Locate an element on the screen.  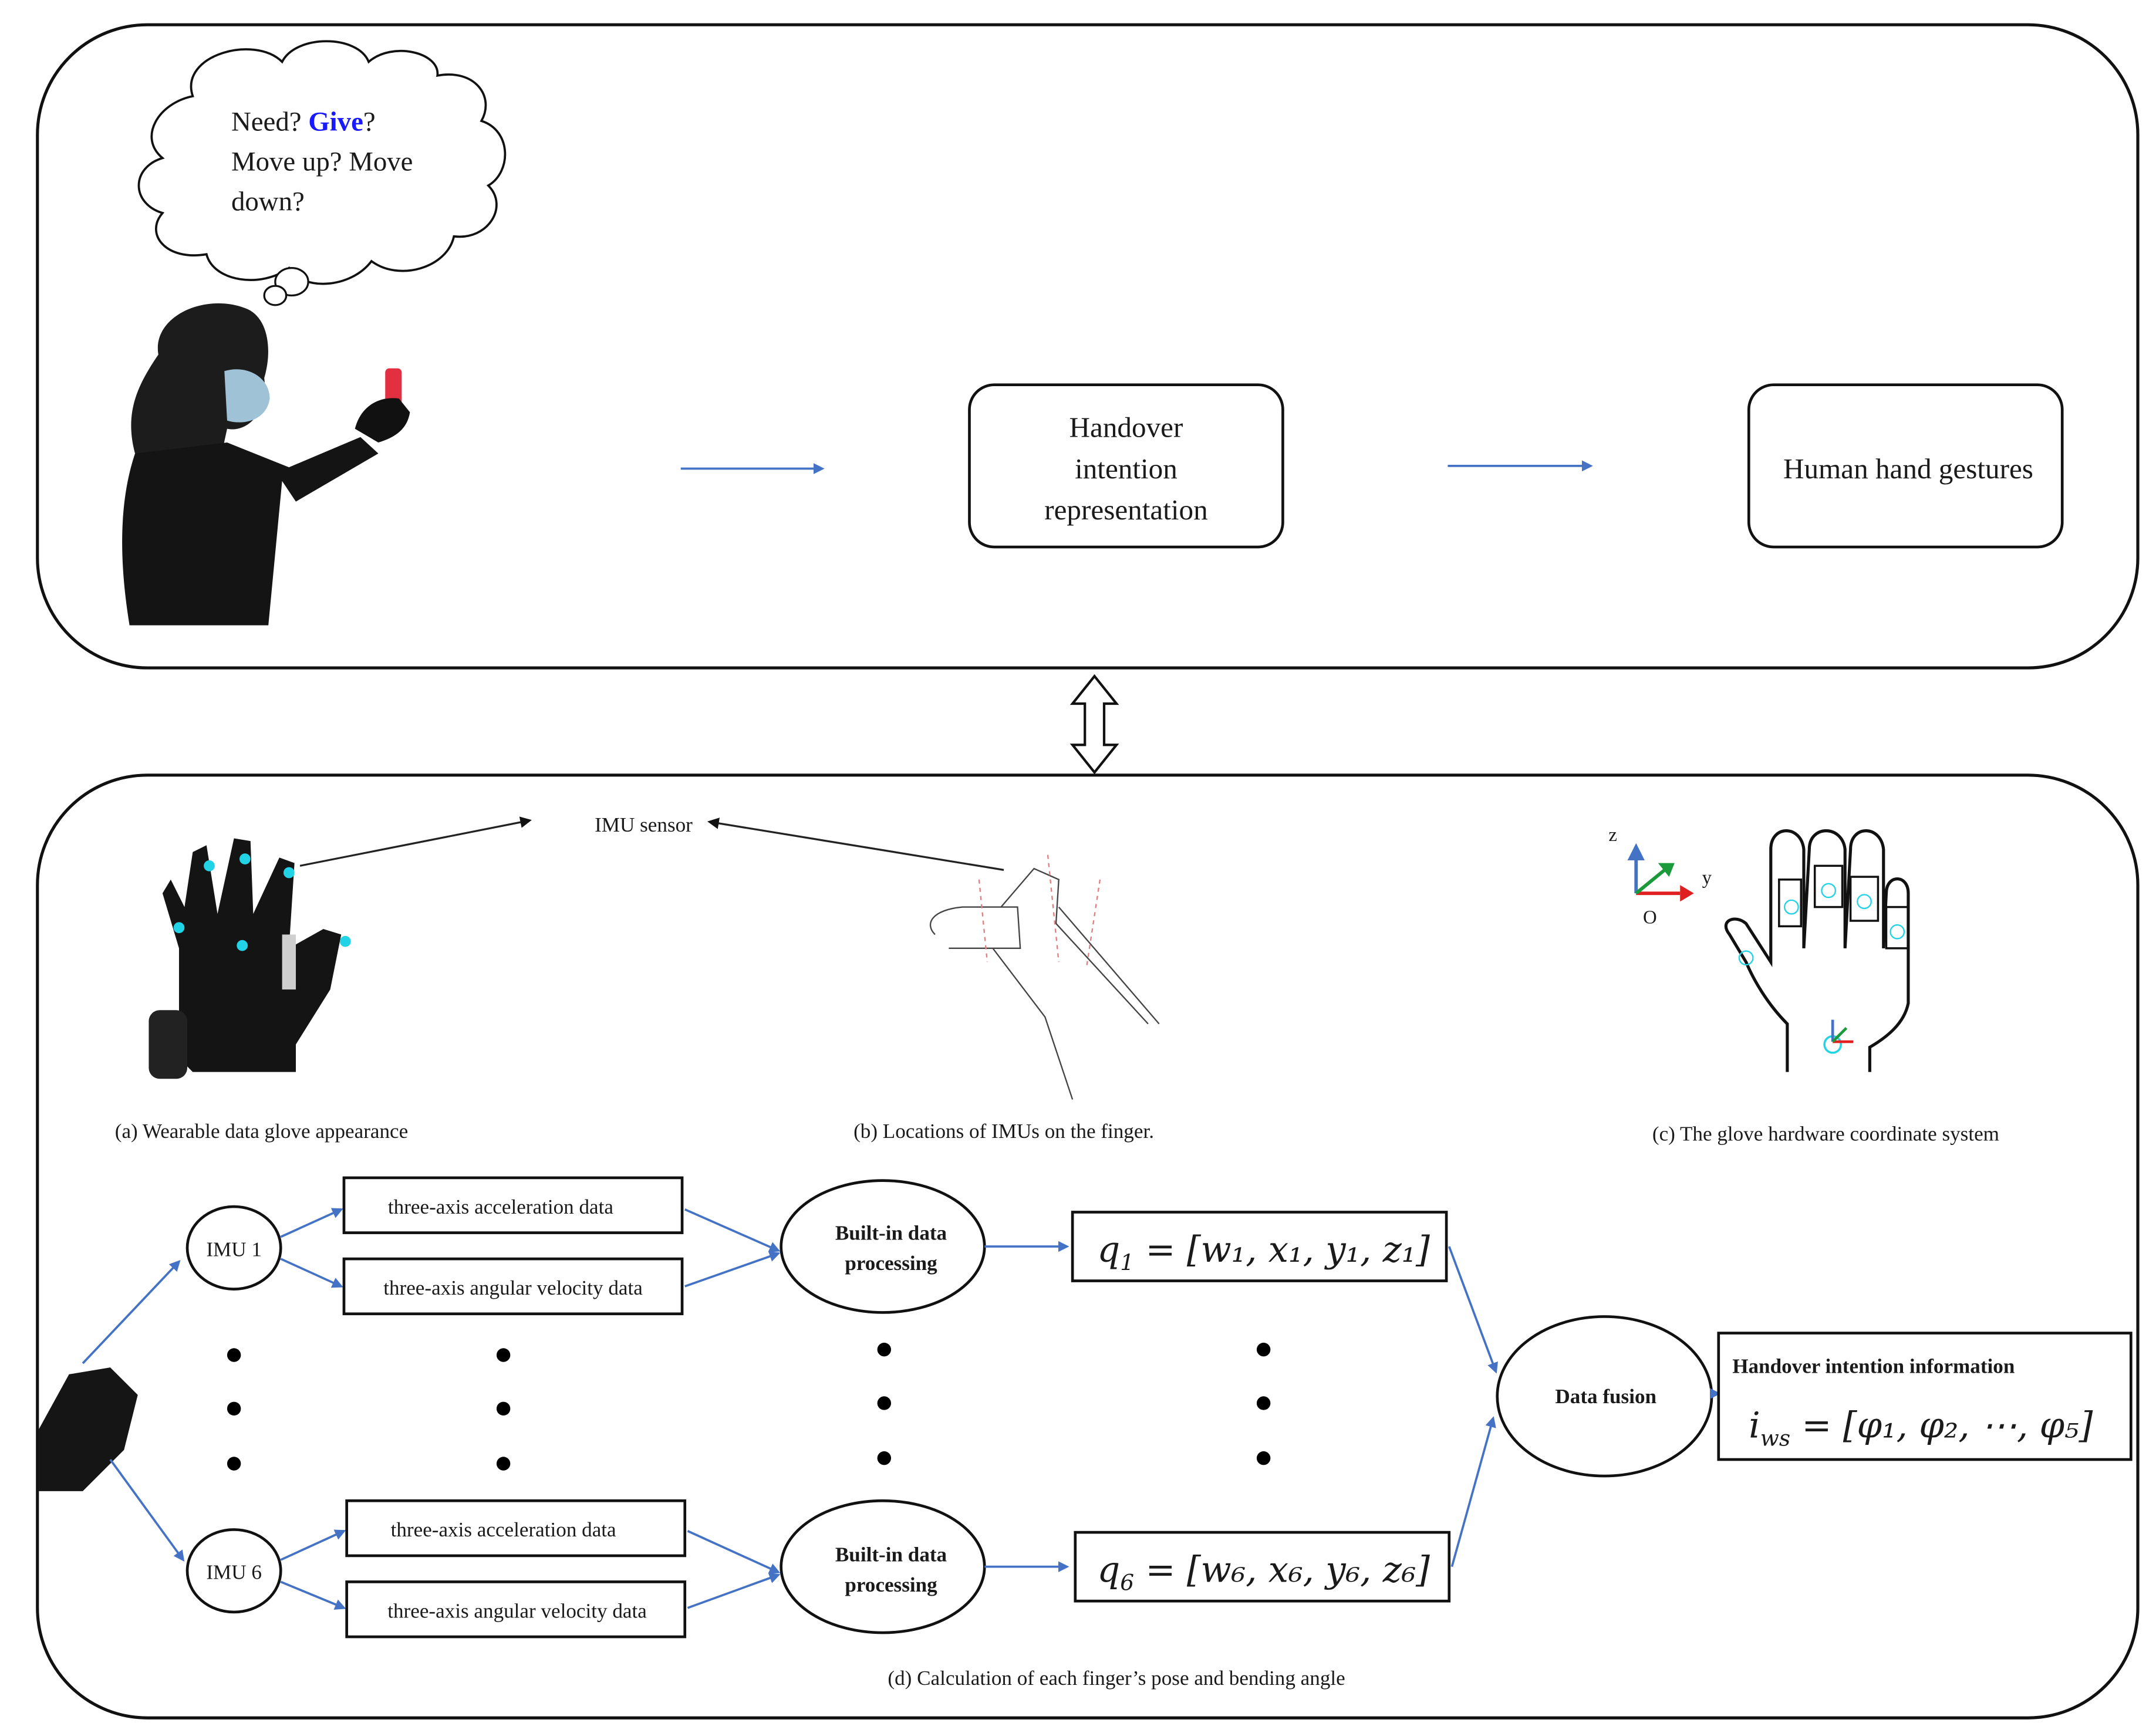
imu6-accel-label: three-axis acceleration data is located at coordinates (503, 1529).